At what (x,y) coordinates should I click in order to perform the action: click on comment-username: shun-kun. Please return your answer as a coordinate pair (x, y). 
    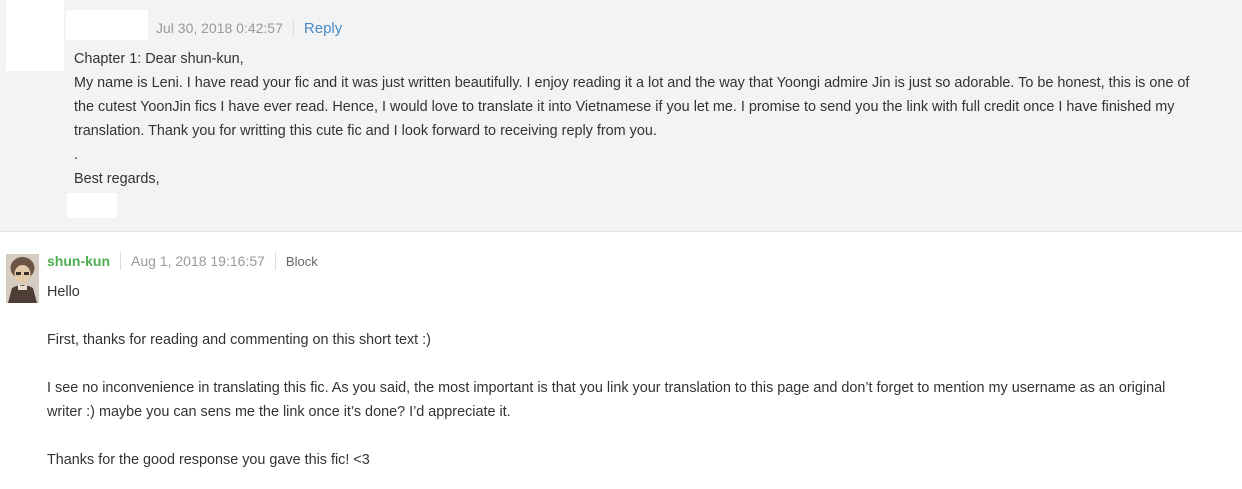
    Looking at the image, I should click on (78, 261).